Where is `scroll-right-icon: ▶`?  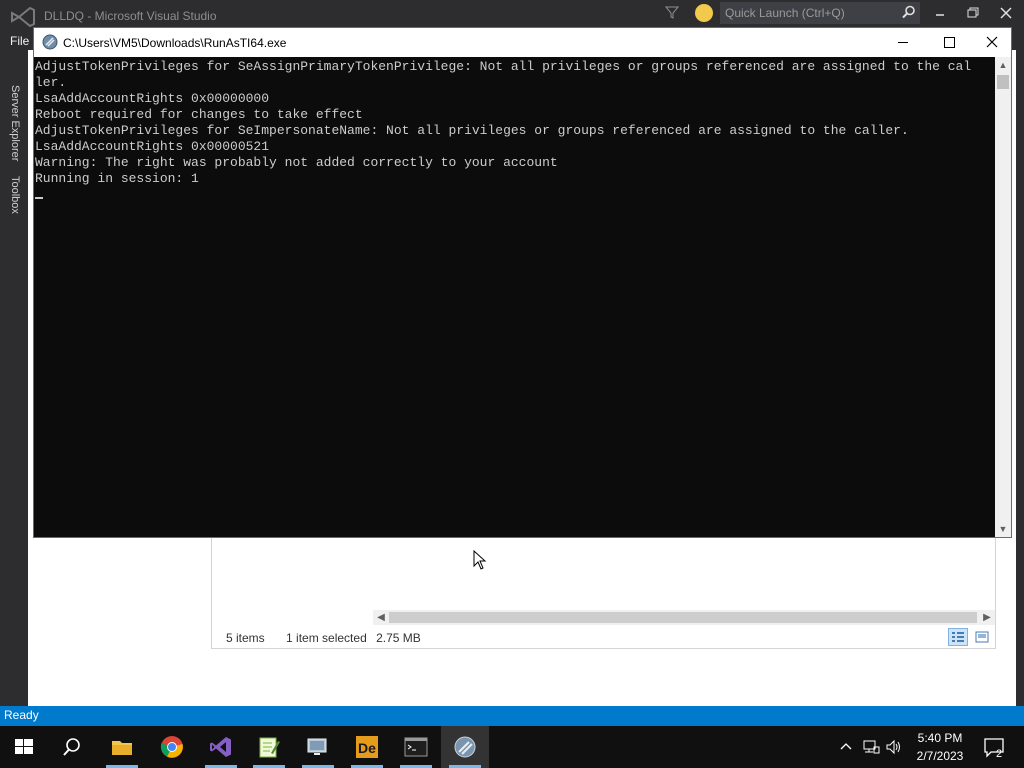 scroll-right-icon: ▶ is located at coordinates (987, 617).